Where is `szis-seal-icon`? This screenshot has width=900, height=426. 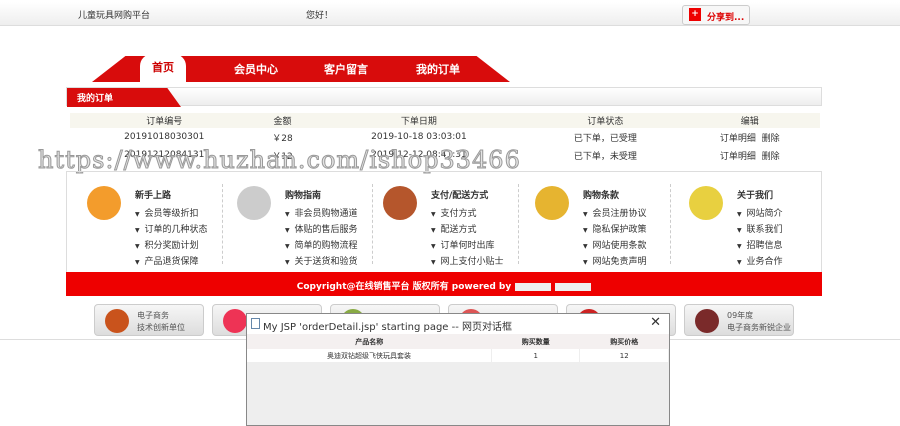
szis-seal-icon is located at coordinates (117, 321).